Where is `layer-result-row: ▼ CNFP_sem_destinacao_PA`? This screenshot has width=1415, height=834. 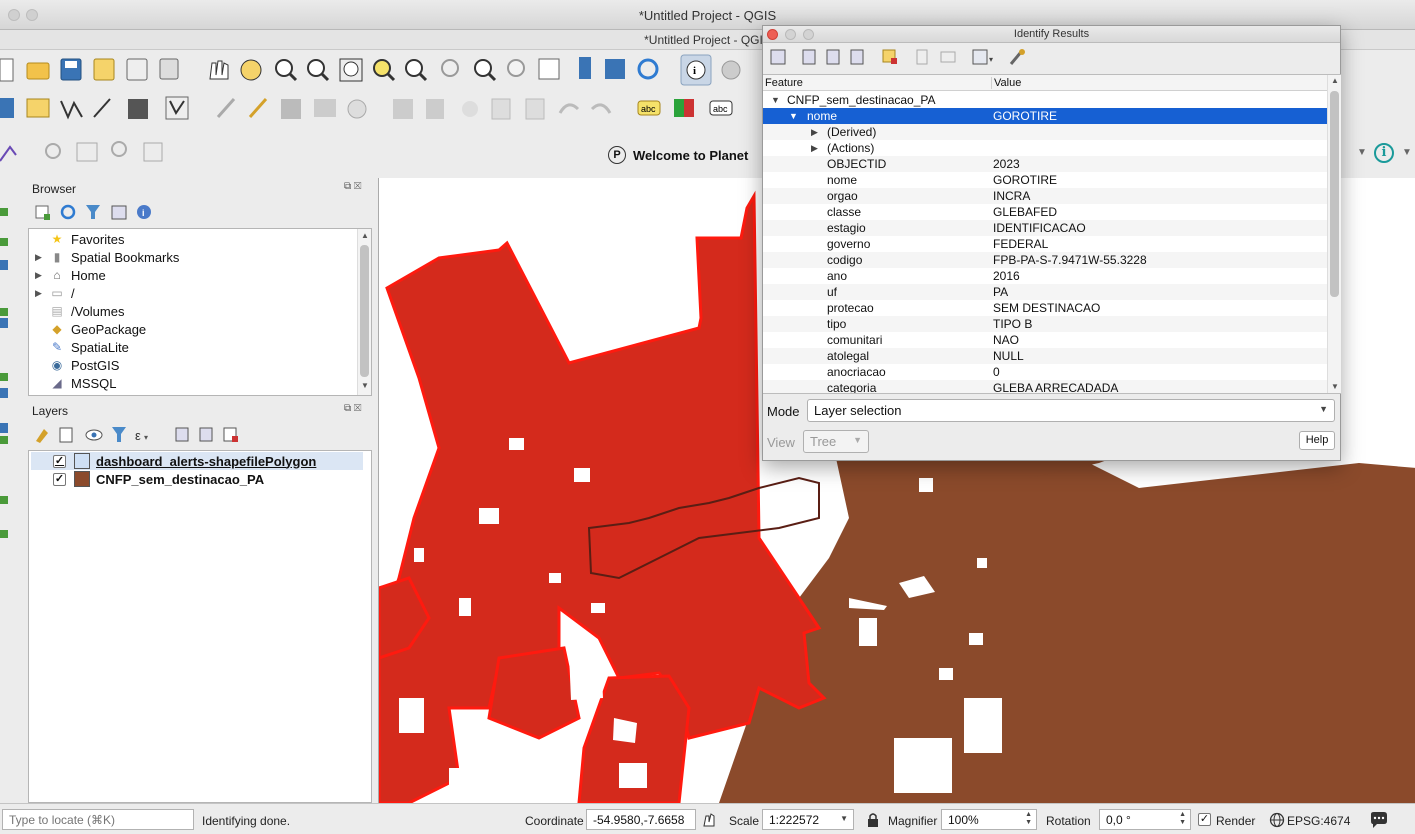 layer-result-row: ▼ CNFP_sem_destinacao_PA is located at coordinates (1045, 100).